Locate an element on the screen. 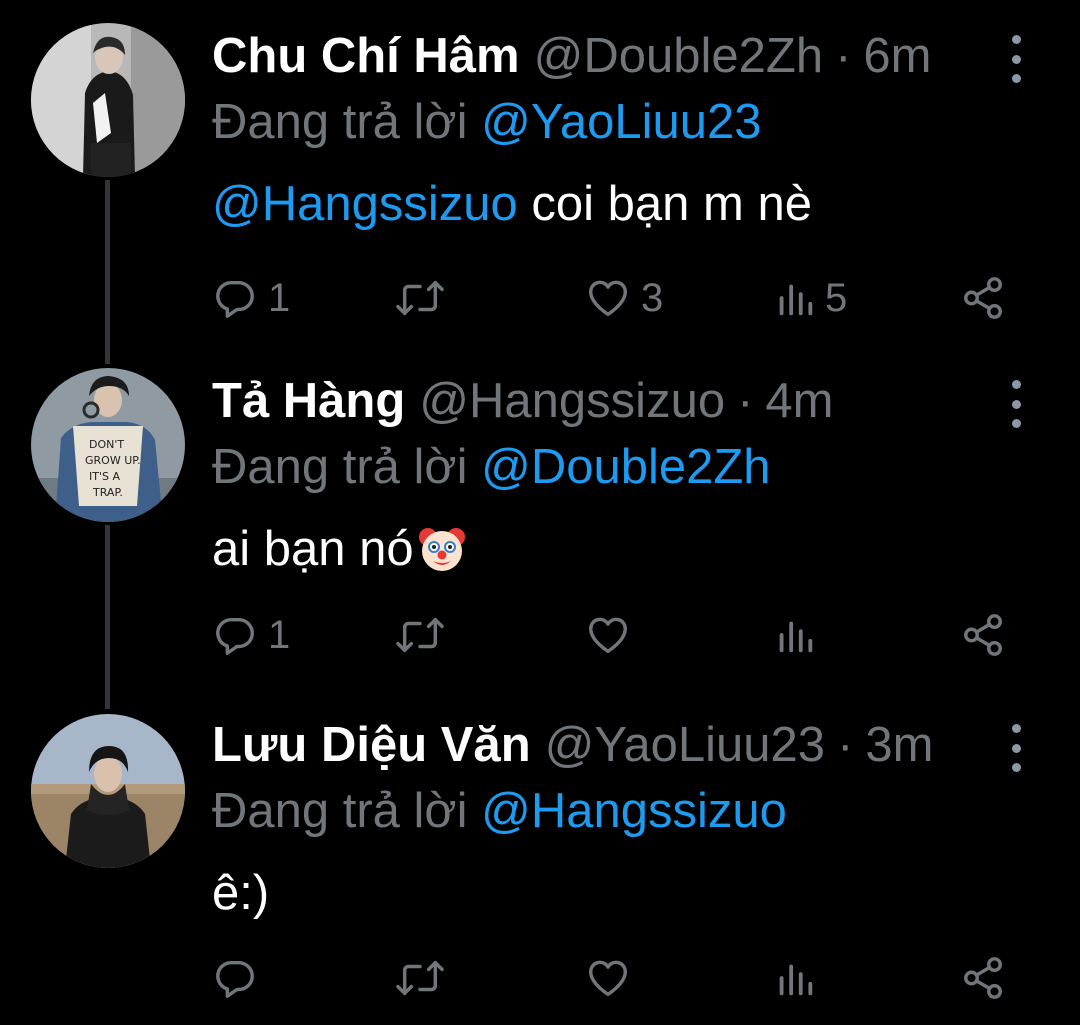 The height and width of the screenshot is (1025, 1080). view-count: 5 is located at coordinates (836, 297).